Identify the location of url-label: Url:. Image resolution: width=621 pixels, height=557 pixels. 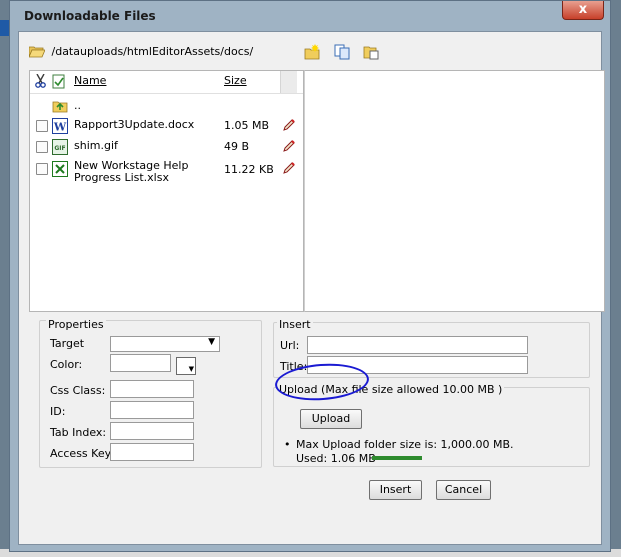
(290, 345).